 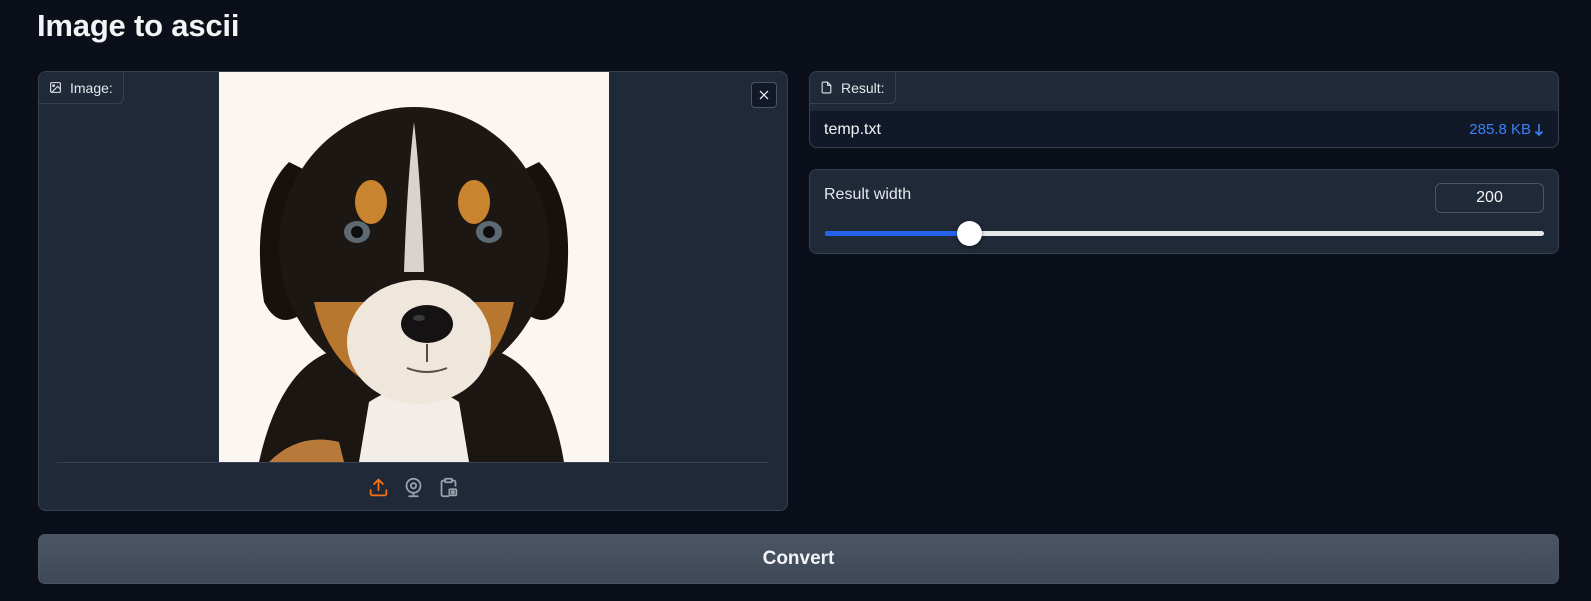 I want to click on image-label-text: Image:, so click(x=91, y=87).